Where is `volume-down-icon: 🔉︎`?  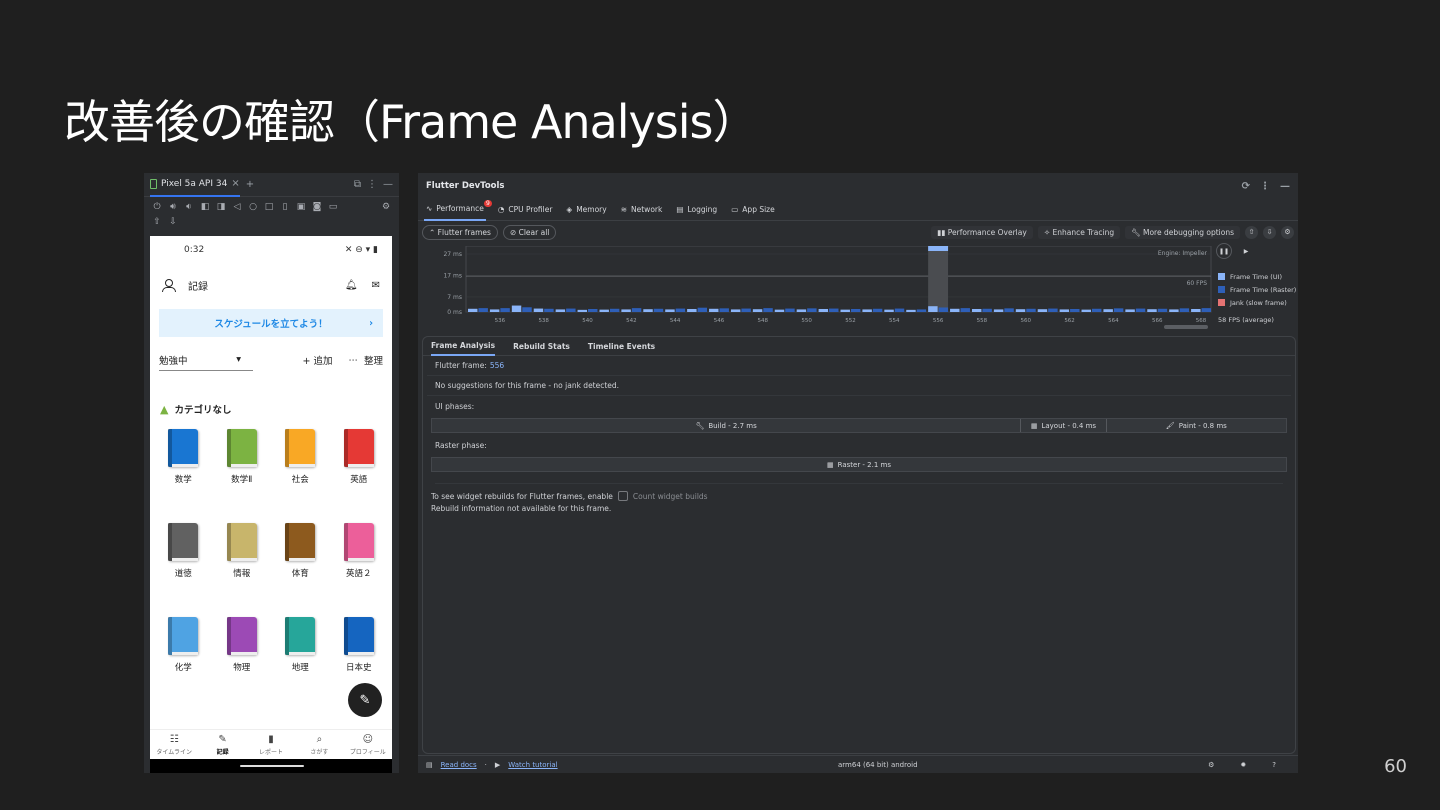 volume-down-icon: 🔉︎ is located at coordinates (189, 207).